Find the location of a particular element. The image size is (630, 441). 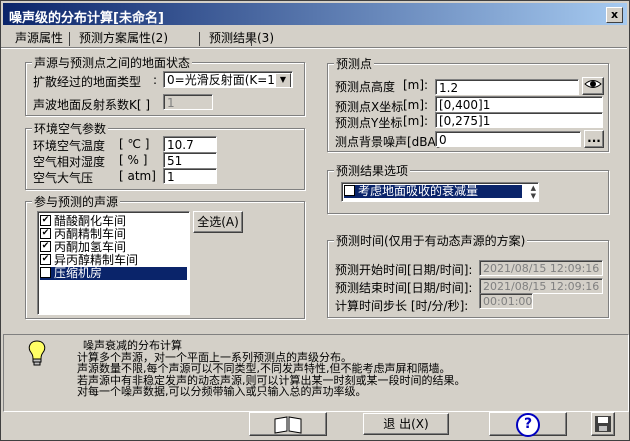

floppy-icon is located at coordinates (603, 424).